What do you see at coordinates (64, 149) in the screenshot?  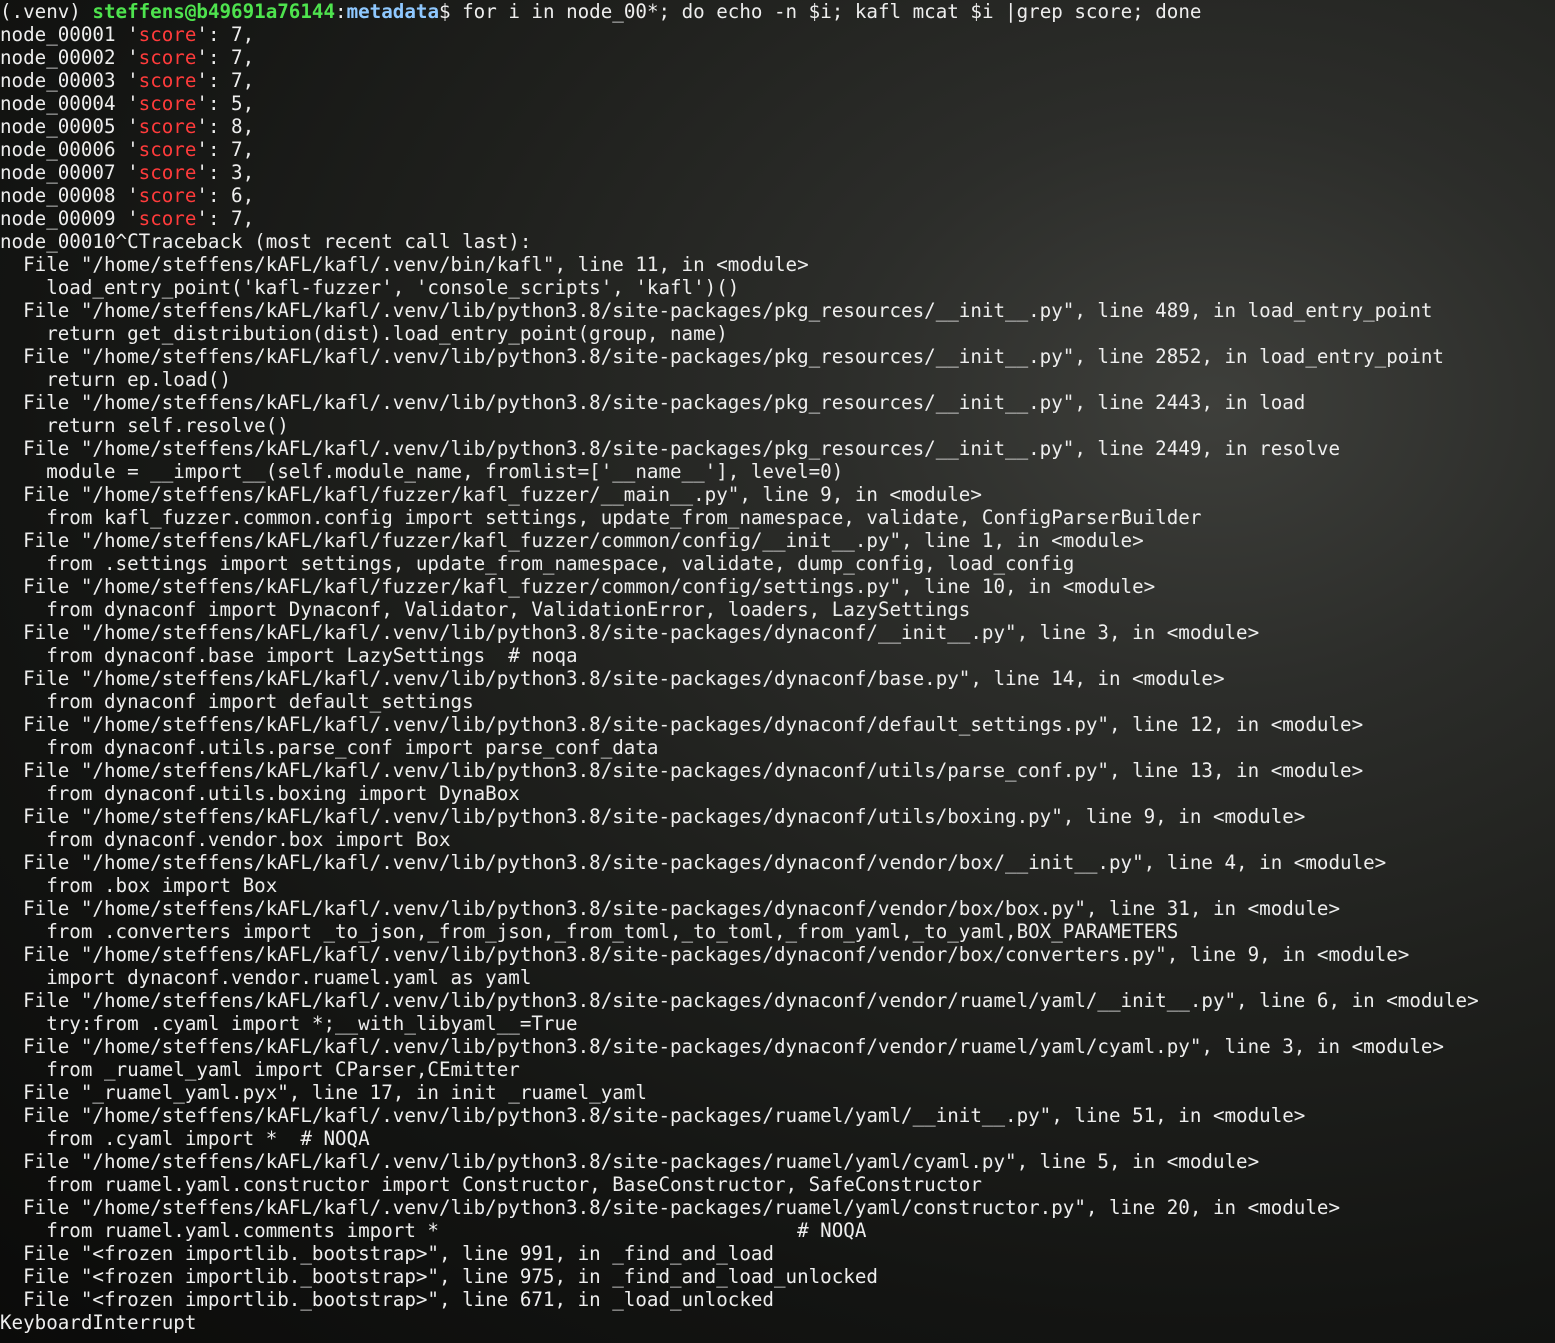 I see `node-name: node_00006` at bounding box center [64, 149].